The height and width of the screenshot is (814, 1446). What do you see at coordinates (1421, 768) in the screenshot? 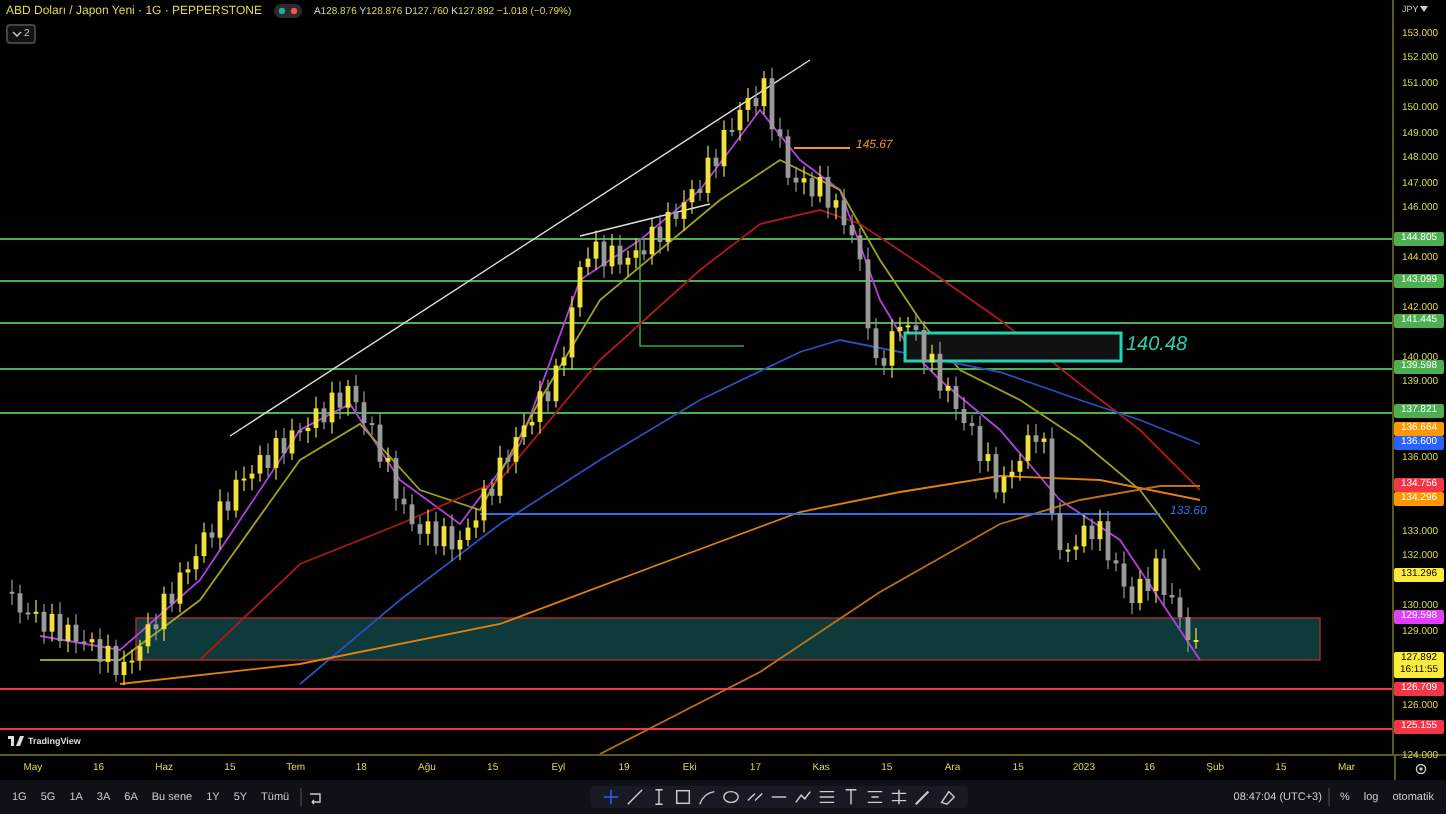
I see `settings-icon` at bounding box center [1421, 768].